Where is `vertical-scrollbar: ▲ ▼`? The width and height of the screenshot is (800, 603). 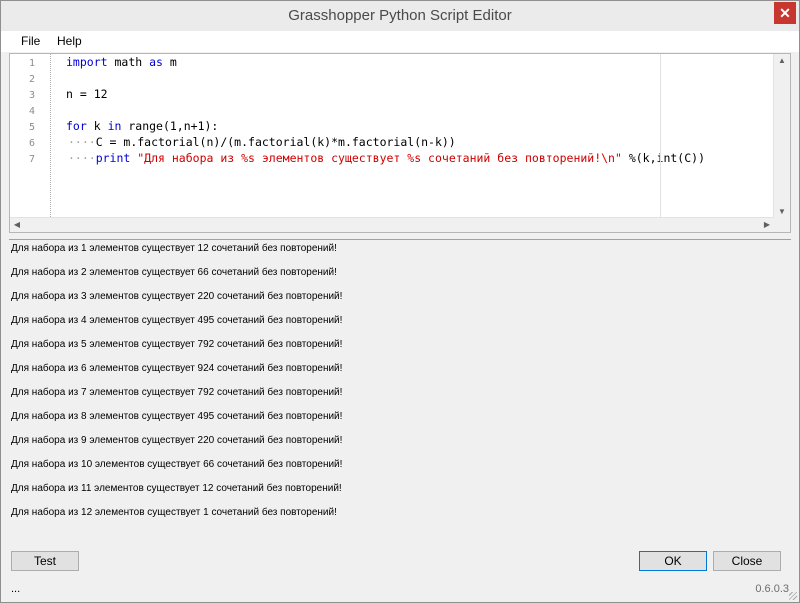 vertical-scrollbar: ▲ ▼ is located at coordinates (781, 136).